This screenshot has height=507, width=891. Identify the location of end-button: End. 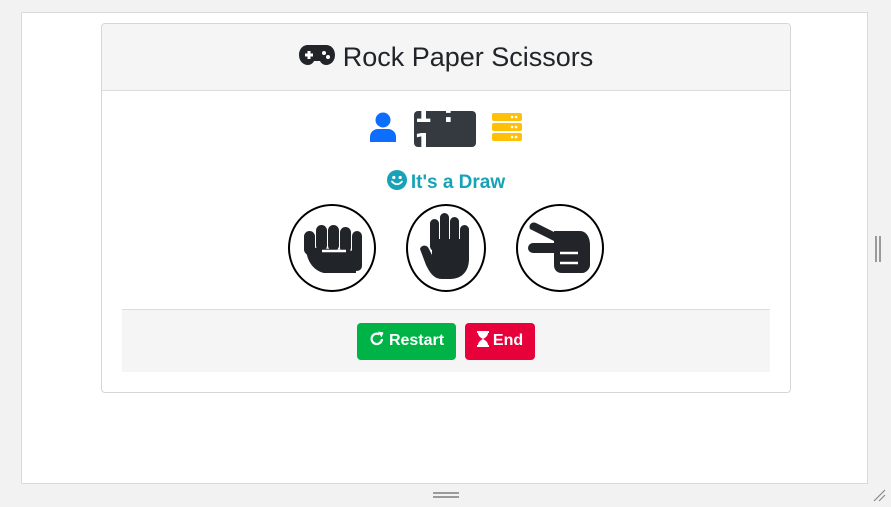
(500, 341).